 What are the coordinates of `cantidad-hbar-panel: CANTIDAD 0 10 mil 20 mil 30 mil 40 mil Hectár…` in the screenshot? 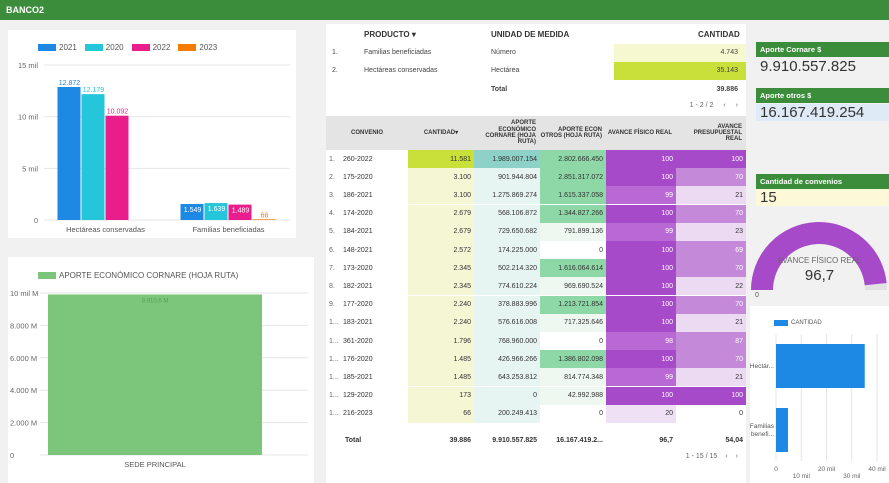 It's located at (819, 394).